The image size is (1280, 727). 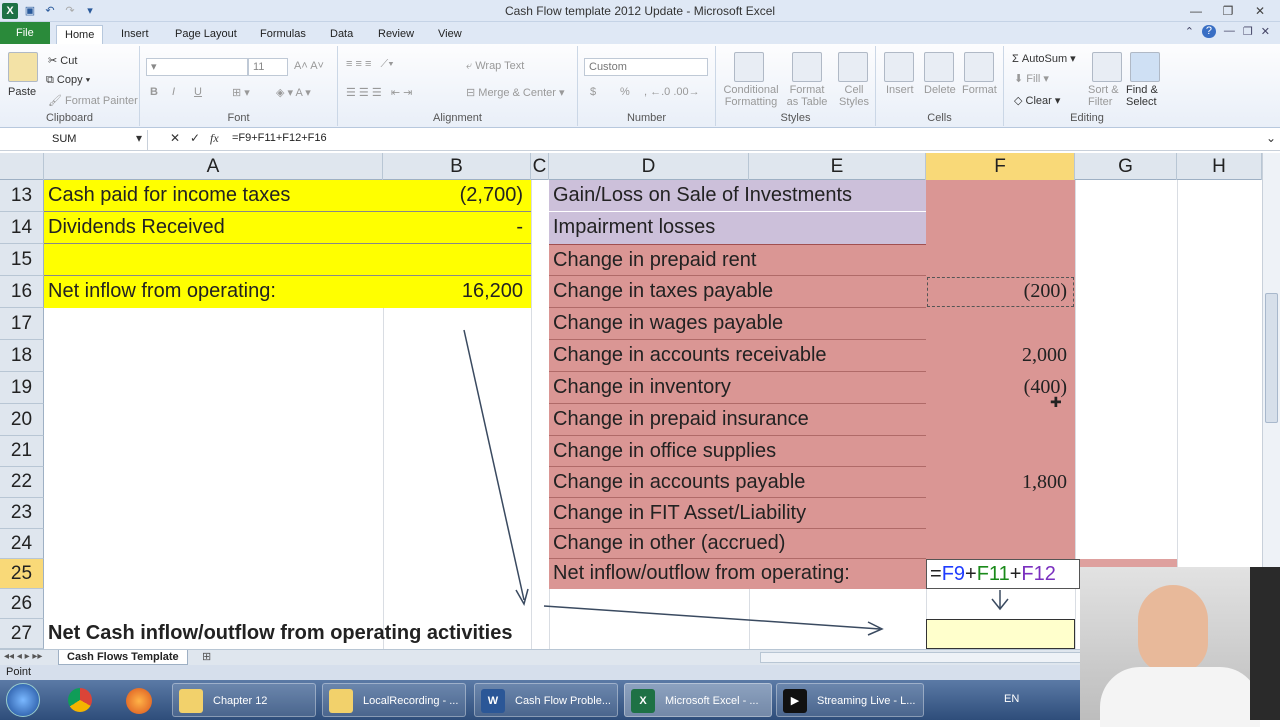 I want to click on scrollbar-thumb, so click(x=1271, y=358).